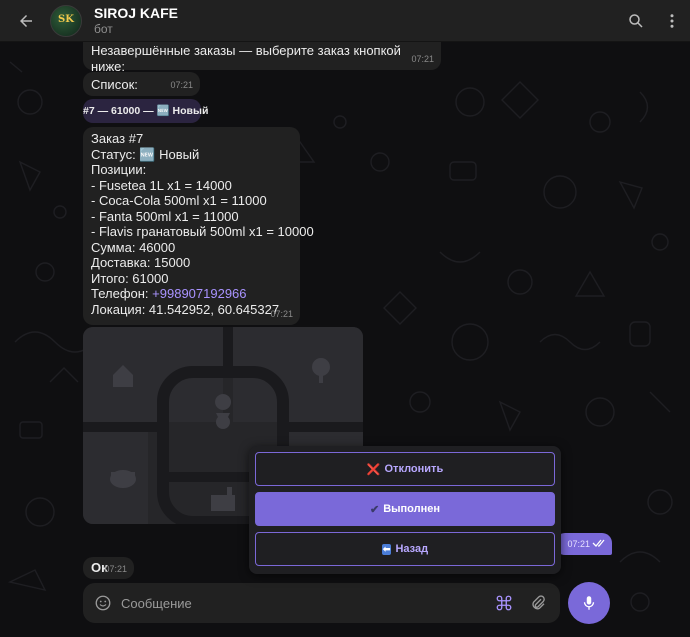 The width and height of the screenshot is (690, 637). What do you see at coordinates (133, 247) in the screenshot?
I see `order-line: Сумма: 46000` at bounding box center [133, 247].